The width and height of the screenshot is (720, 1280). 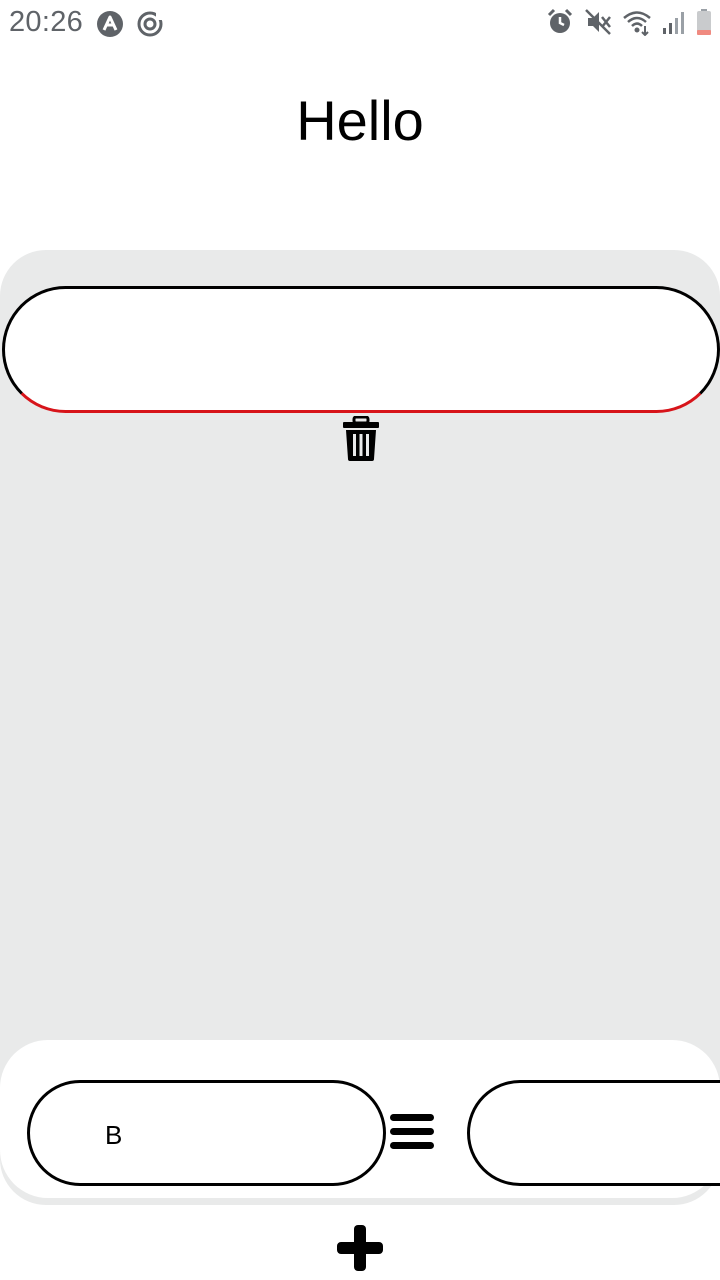 I want to click on signal-icon, so click(x=674, y=22).